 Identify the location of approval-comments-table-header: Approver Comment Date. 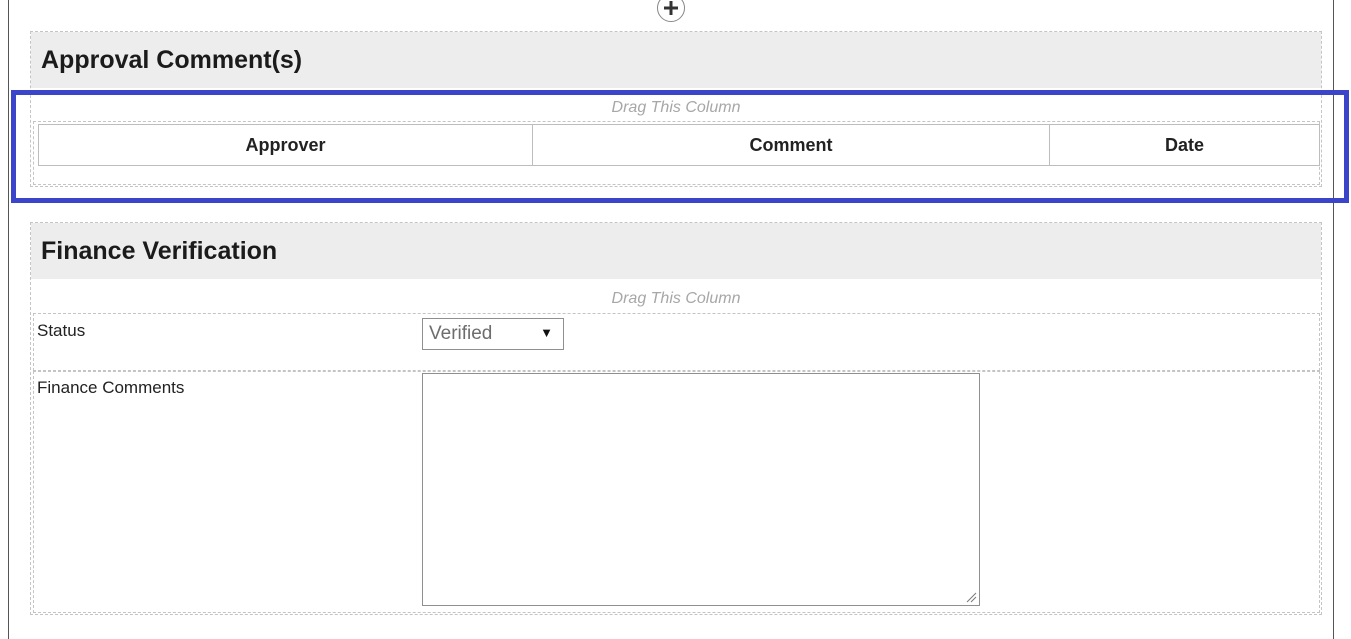
(679, 145).